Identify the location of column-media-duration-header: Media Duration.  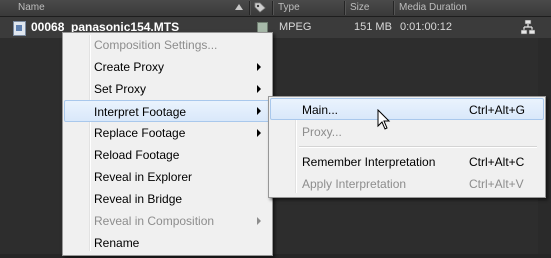
(433, 8).